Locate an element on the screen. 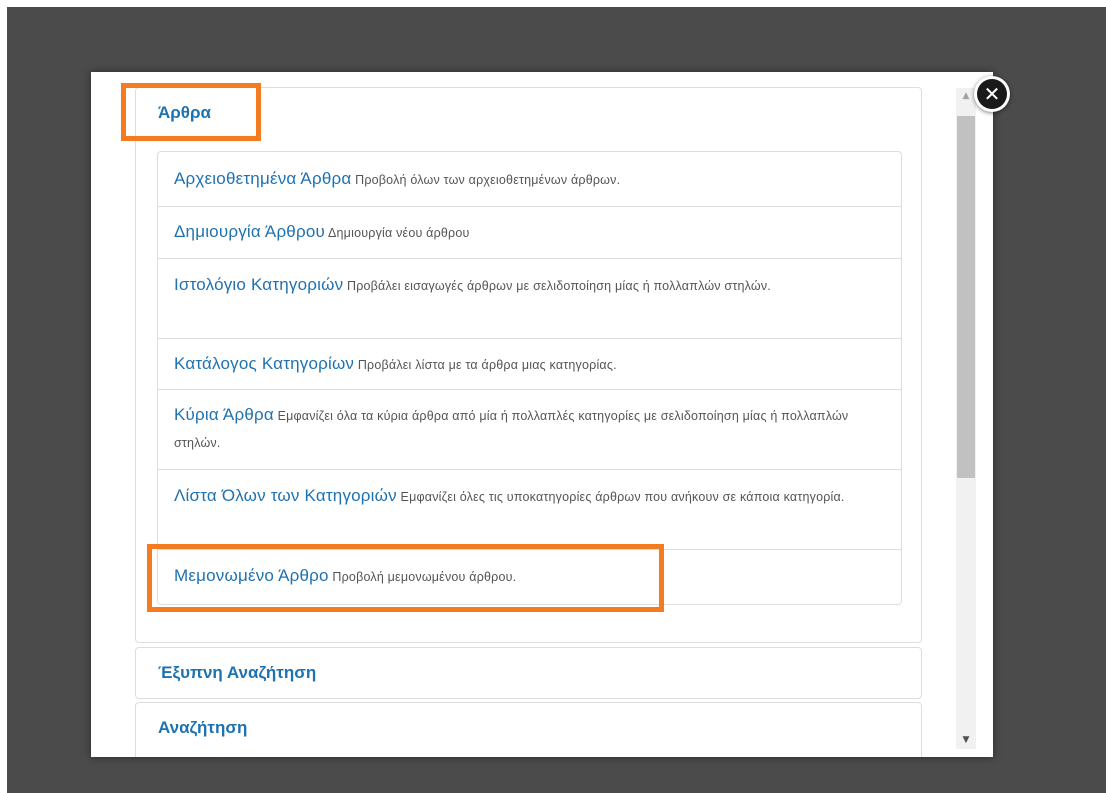  item-title: Δημιουργία Άρθρου is located at coordinates (249, 231).